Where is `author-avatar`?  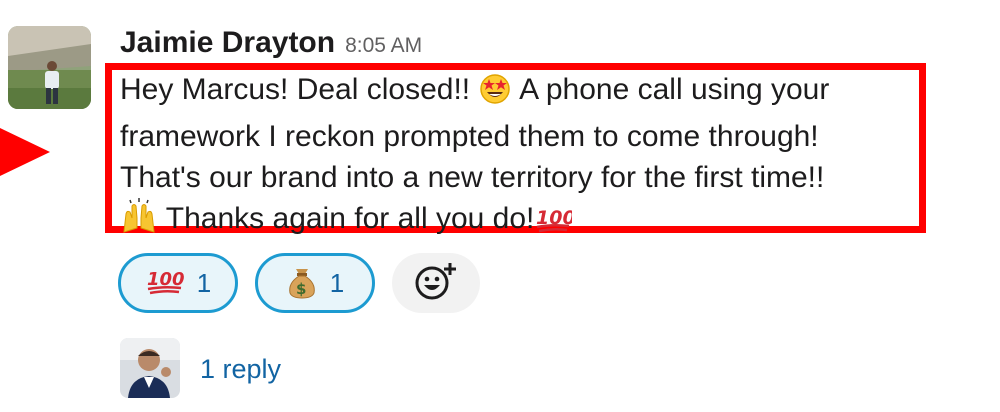
author-avatar is located at coordinates (49, 67).